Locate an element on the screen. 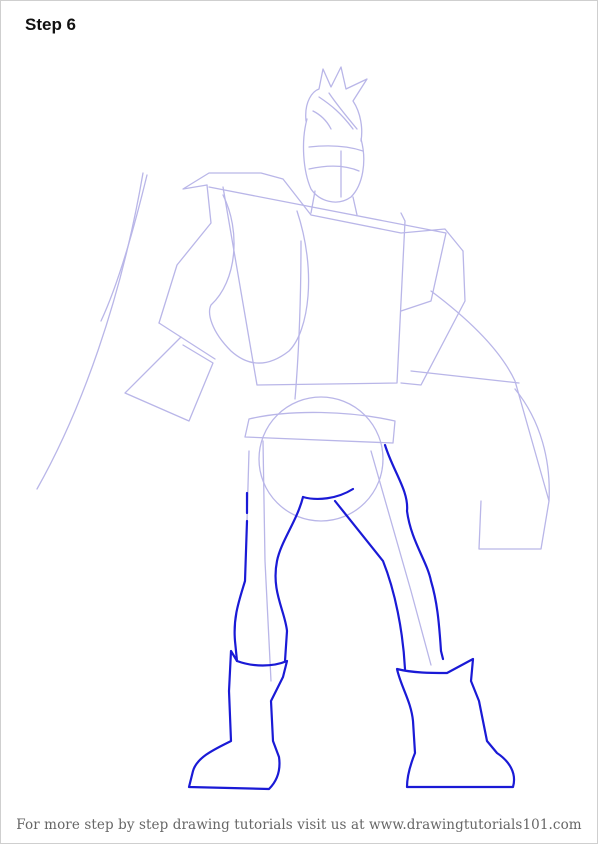 Image resolution: width=598 pixels, height=845 pixels. guide-shoulder-bar is located at coordinates (327, 249).